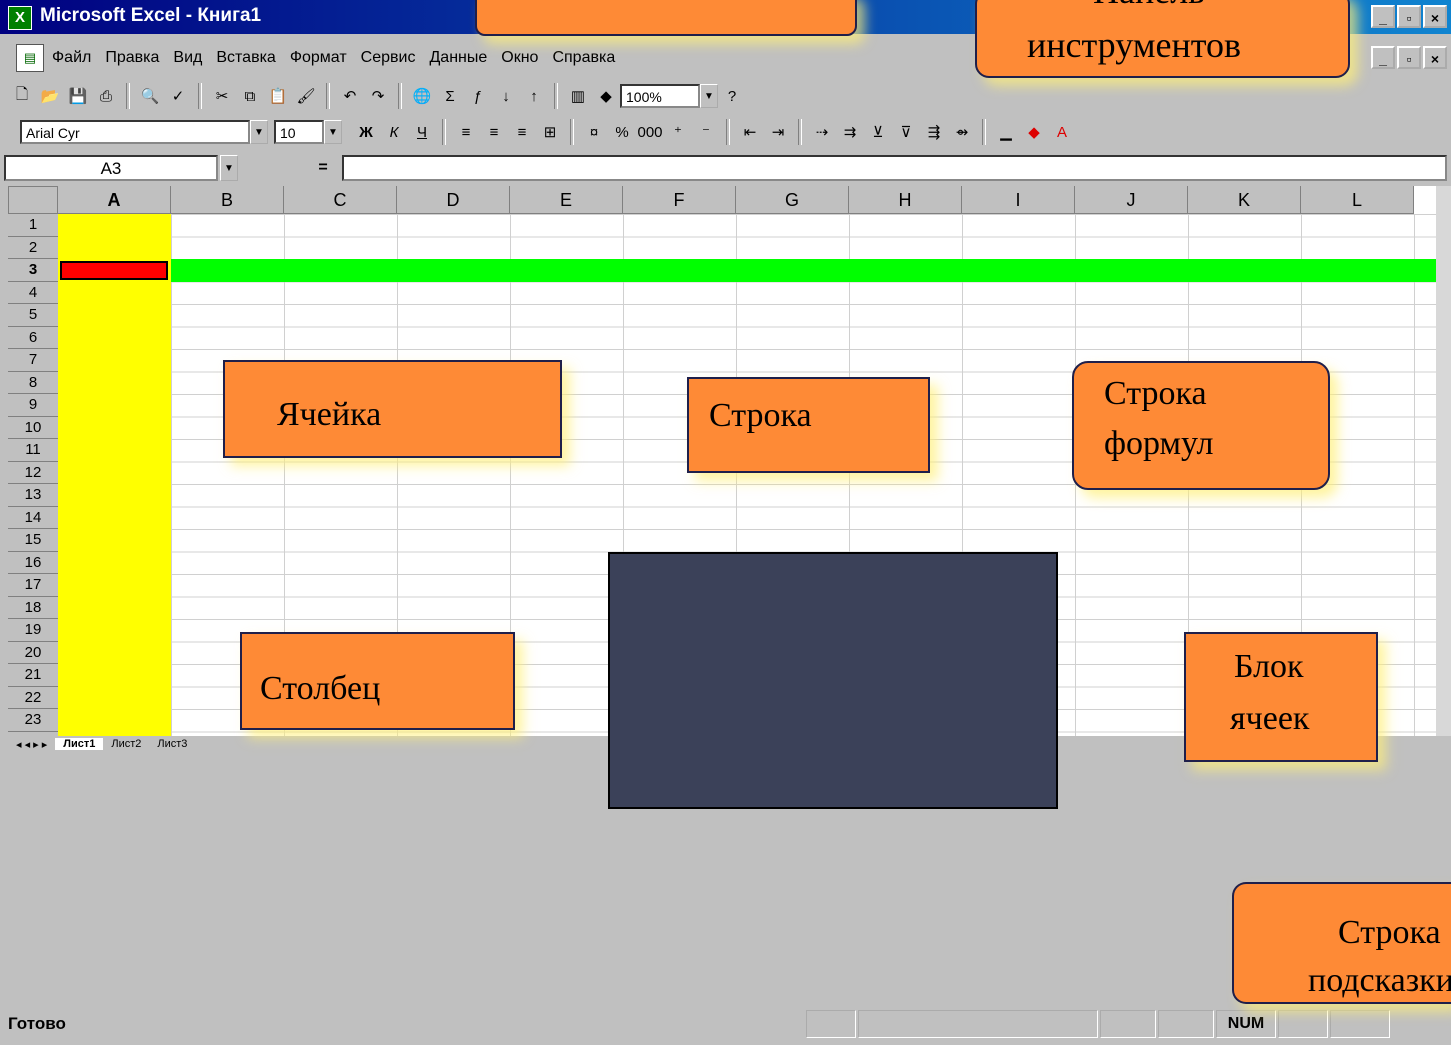 This screenshot has height=1045, width=1451. Describe the element at coordinates (709, 96) in the screenshot. I see `zoom-dropdown-icon: ▼` at that location.